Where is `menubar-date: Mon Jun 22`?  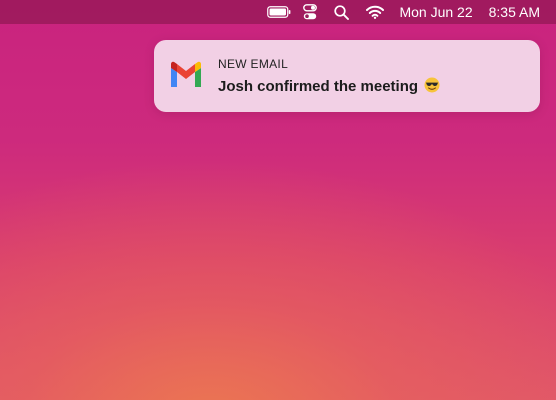
menubar-date: Mon Jun 22 is located at coordinates (435, 12).